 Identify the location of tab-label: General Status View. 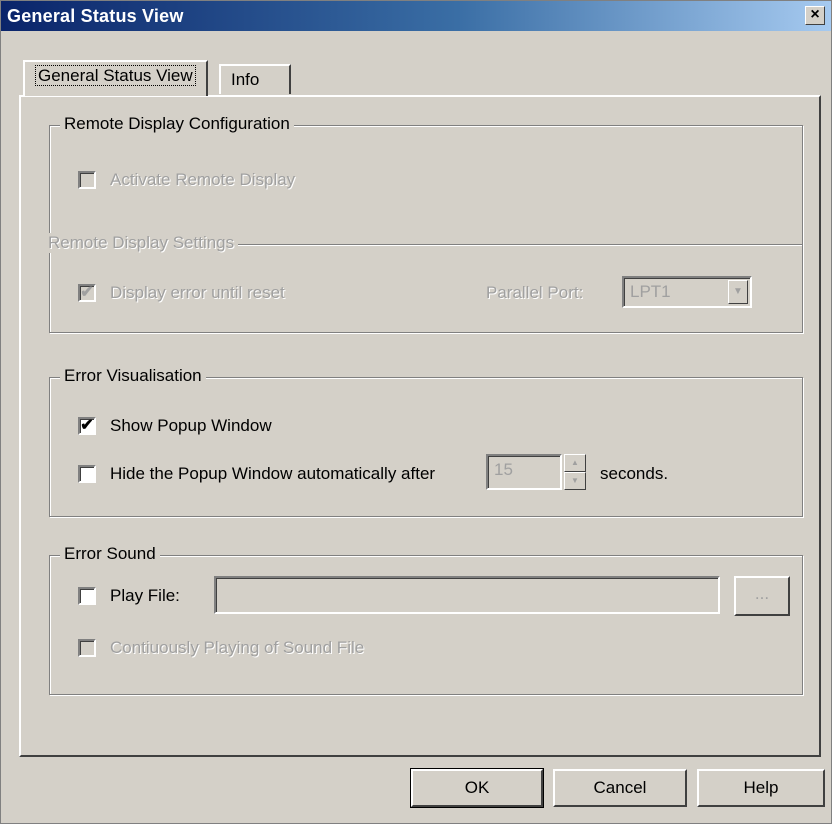
(115, 75).